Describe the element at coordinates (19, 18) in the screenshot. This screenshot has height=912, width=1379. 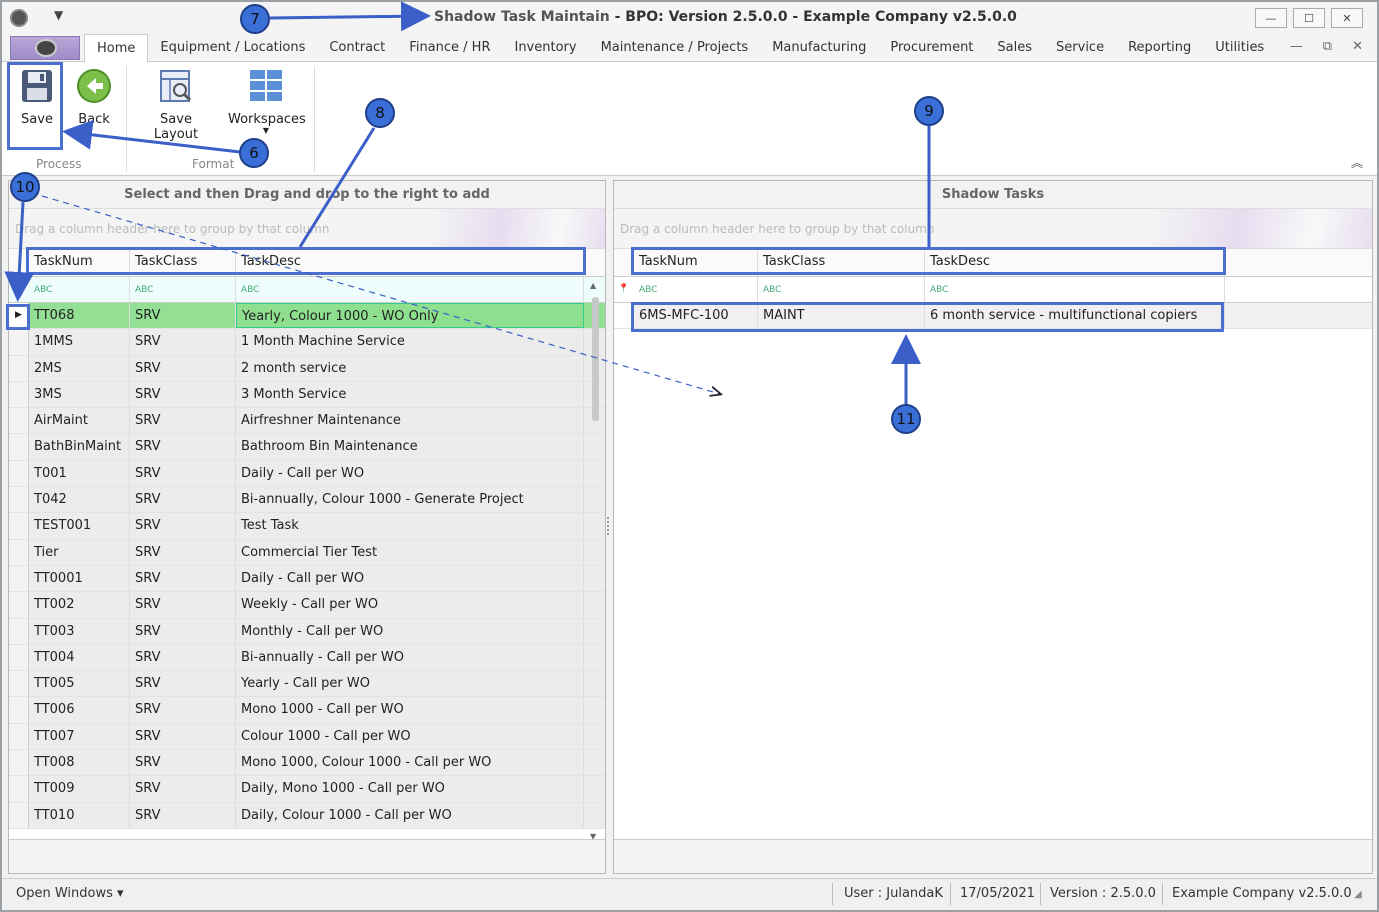
I see `app-logo-icon` at that location.